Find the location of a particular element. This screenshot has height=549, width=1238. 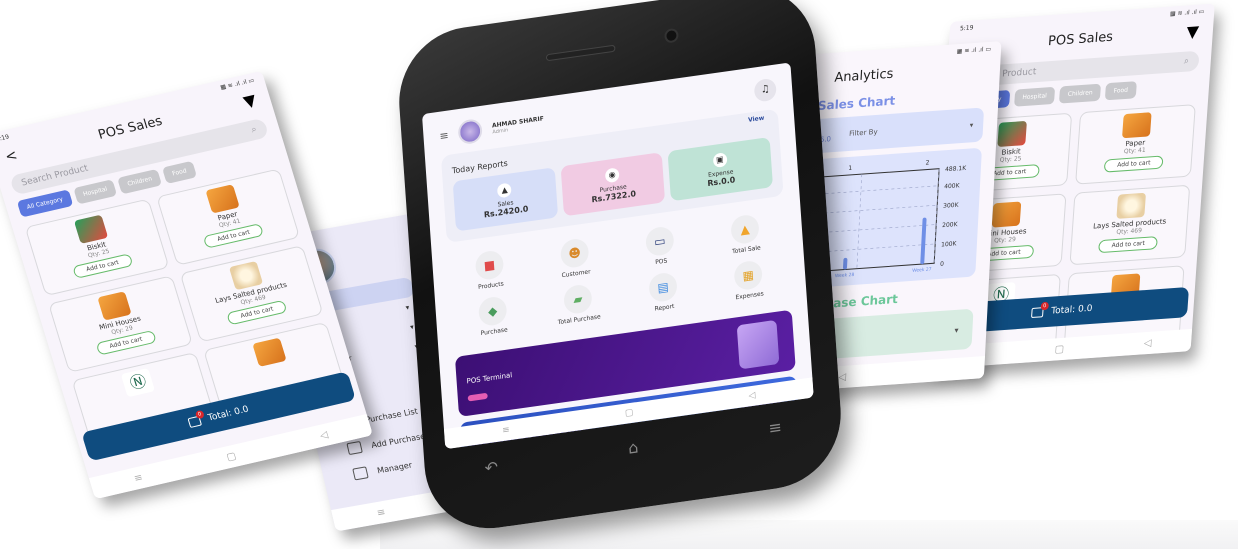

customer-icon: ☻ is located at coordinates (574, 253).